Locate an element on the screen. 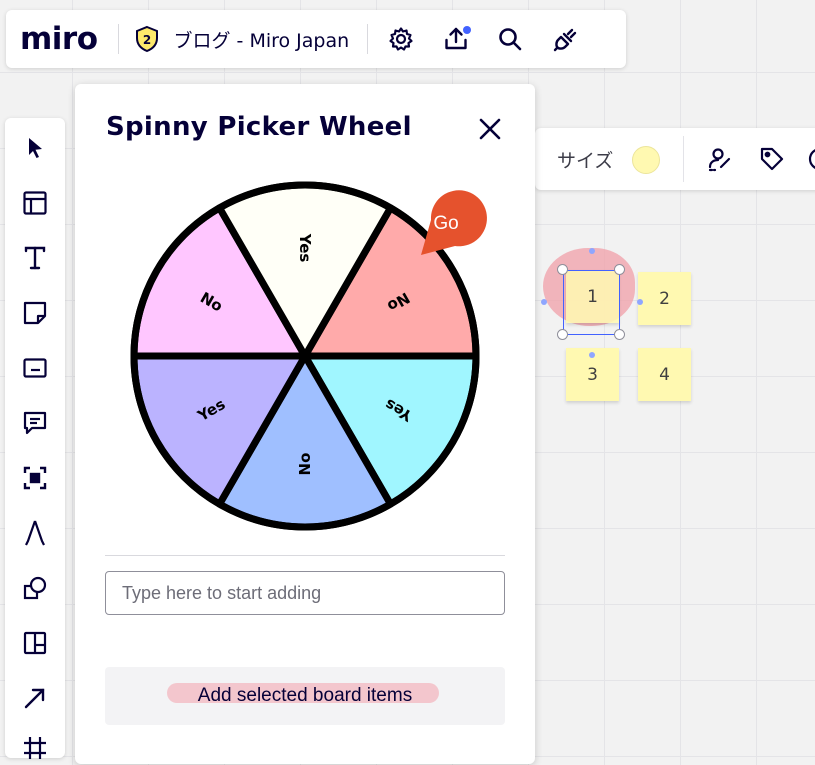  size-color-swatch is located at coordinates (646, 160).